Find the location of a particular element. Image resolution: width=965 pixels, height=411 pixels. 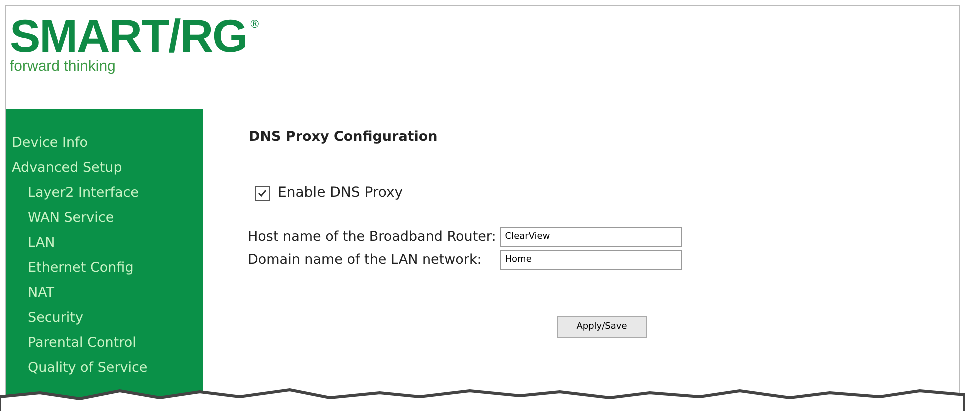

field-label: Domain name of the LAN network: is located at coordinates (365, 260).